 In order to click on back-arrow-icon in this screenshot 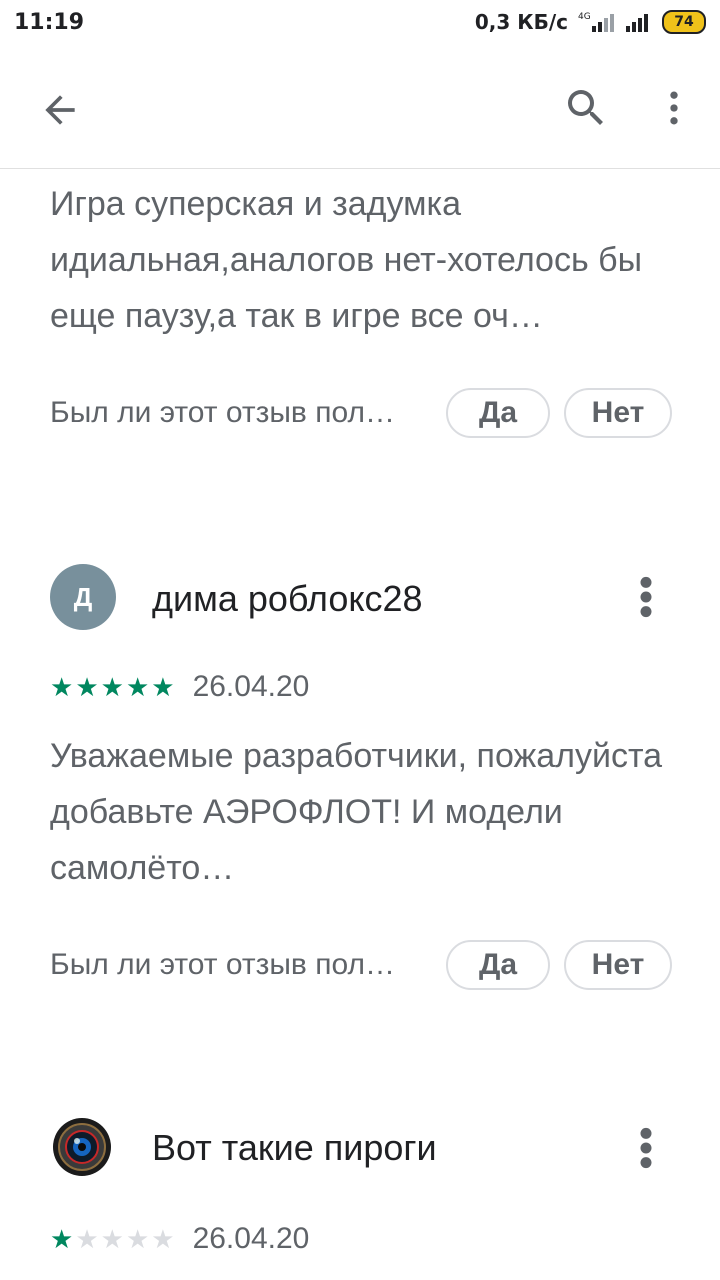, I will do `click(60, 110)`.